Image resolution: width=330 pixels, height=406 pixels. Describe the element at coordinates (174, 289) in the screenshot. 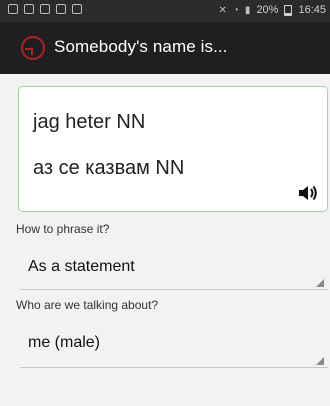

I see `phrase-select-underline` at that location.